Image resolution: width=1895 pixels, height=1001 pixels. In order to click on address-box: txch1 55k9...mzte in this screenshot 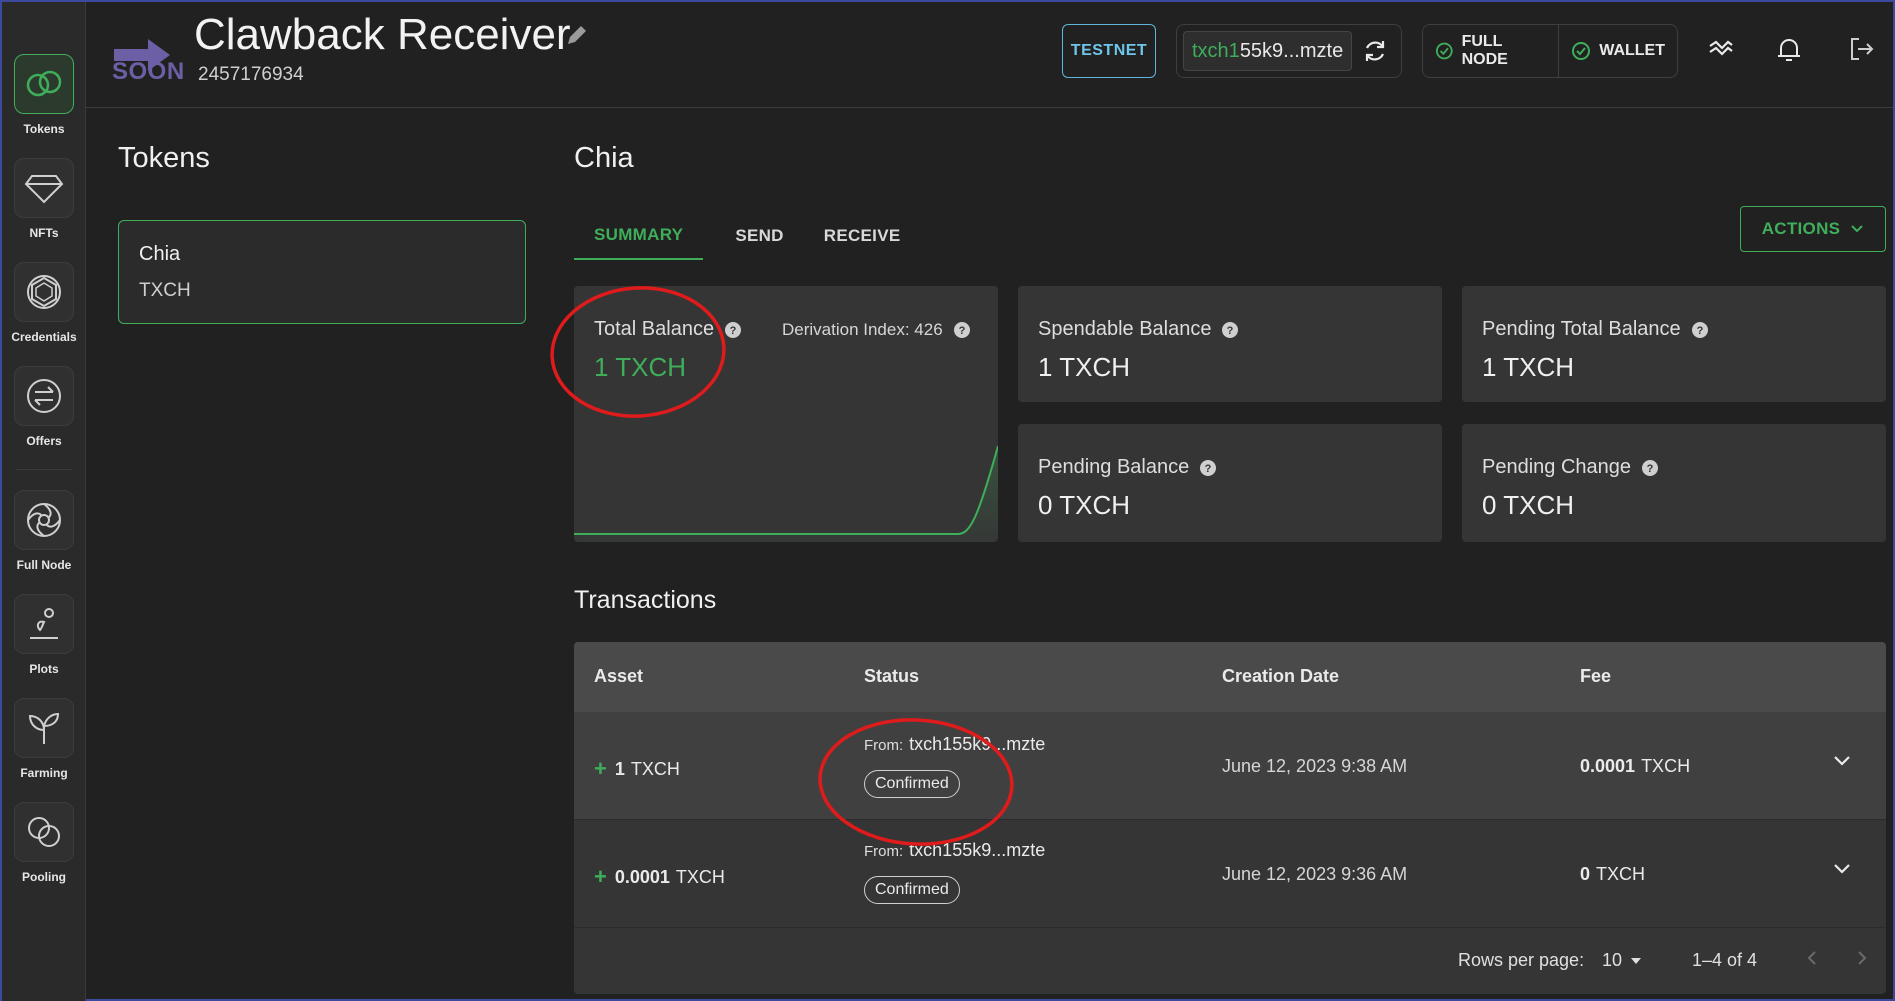, I will do `click(1289, 51)`.